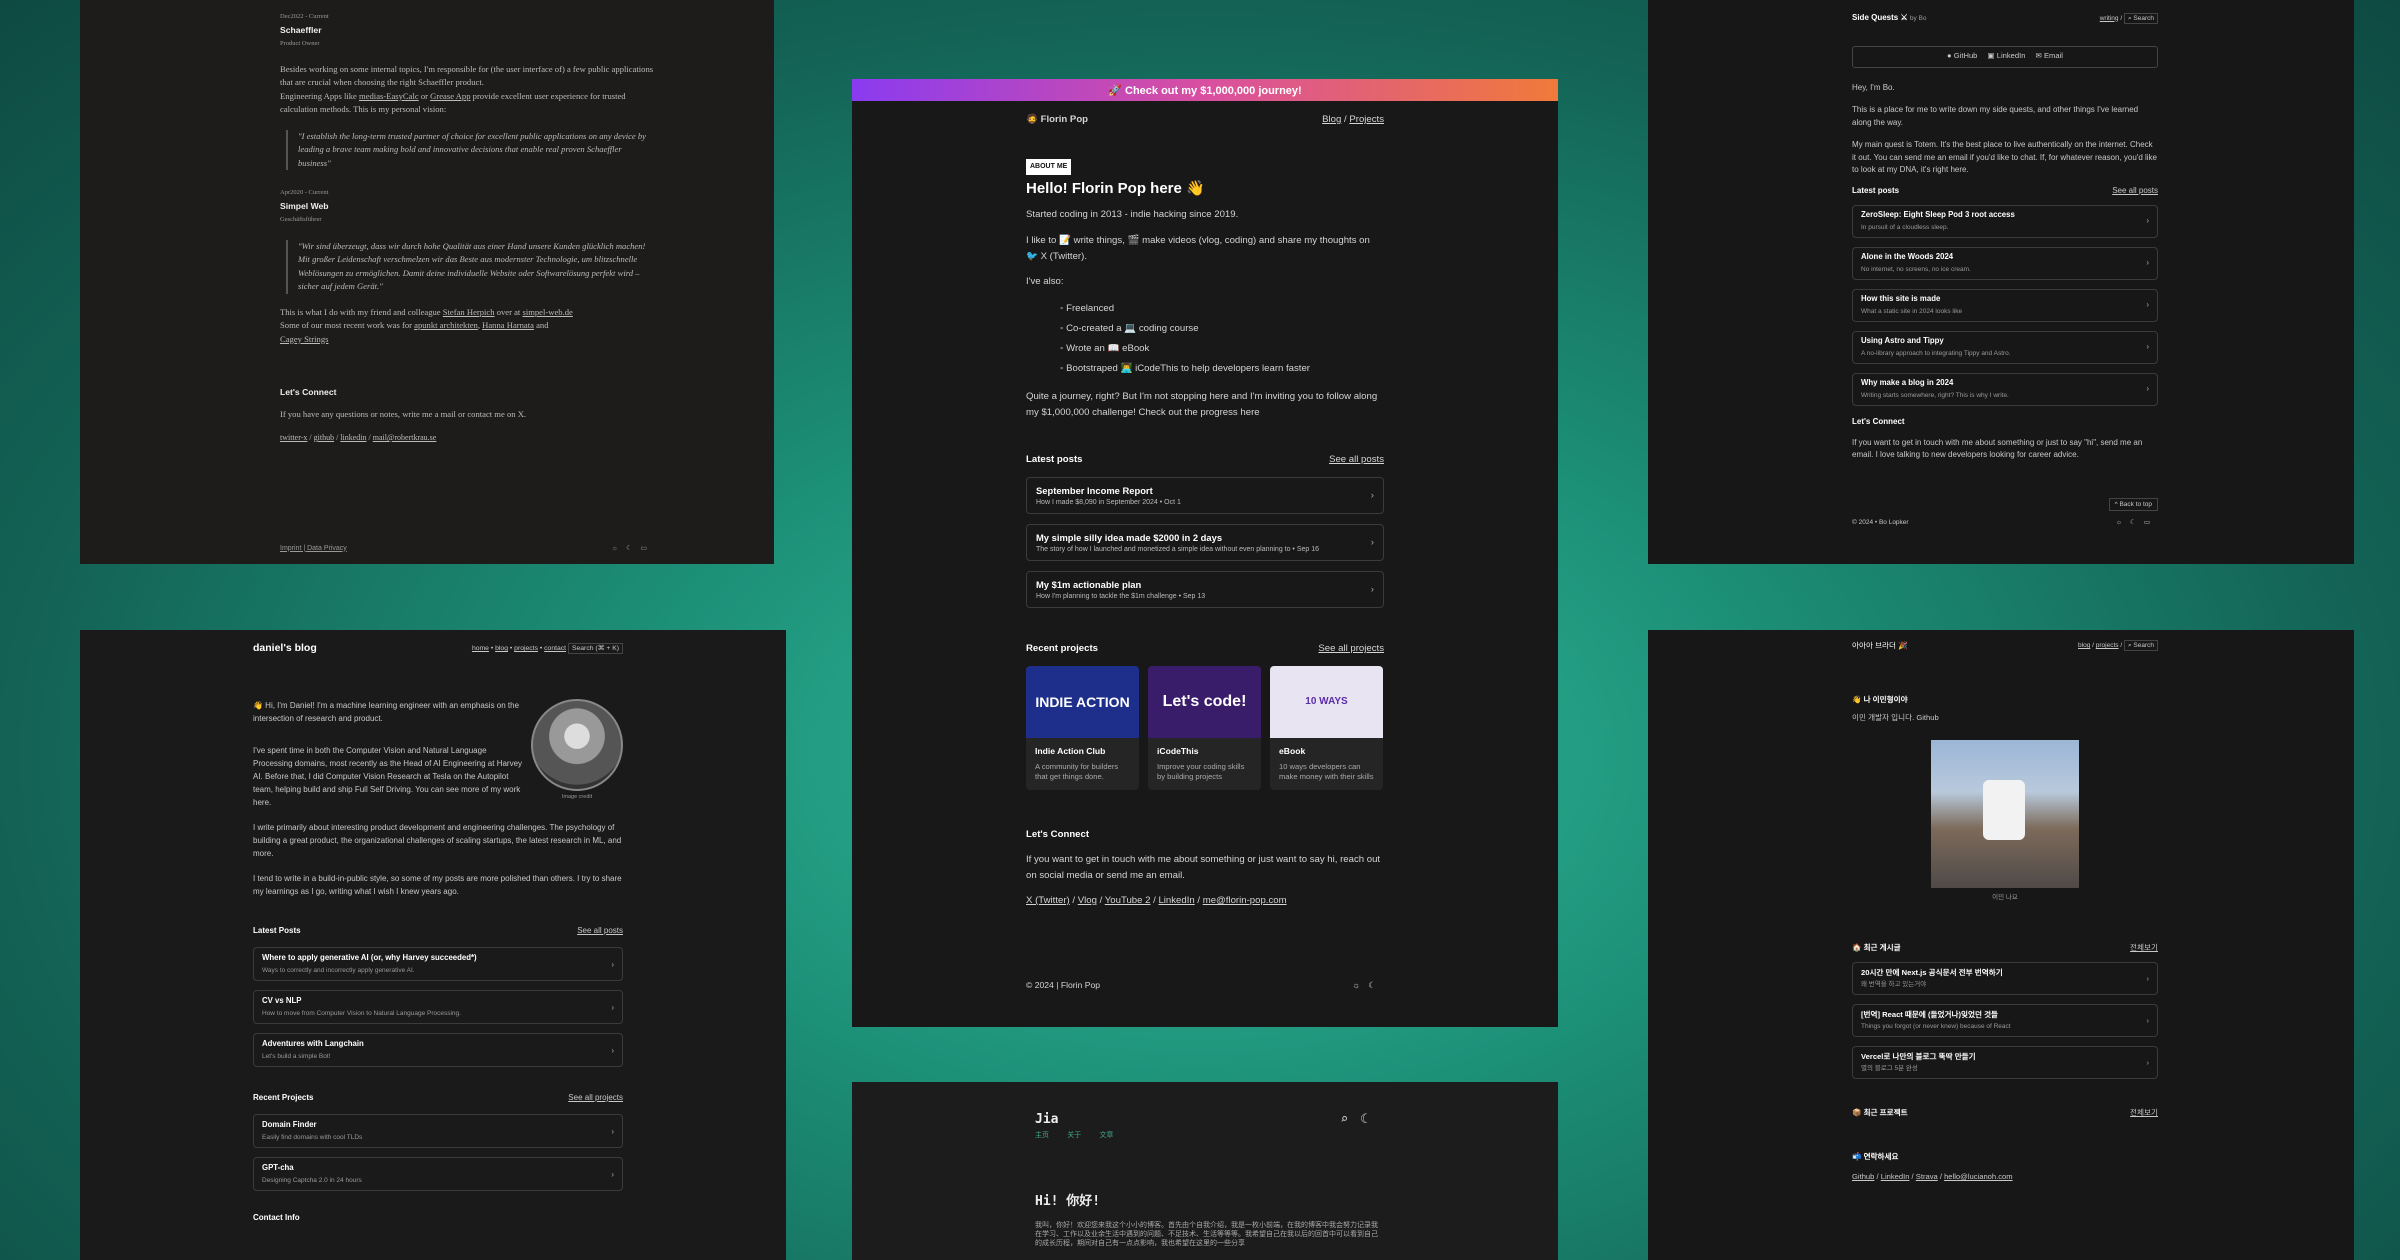  I want to click on email-link: me@florin-pop.com, so click(1245, 900).